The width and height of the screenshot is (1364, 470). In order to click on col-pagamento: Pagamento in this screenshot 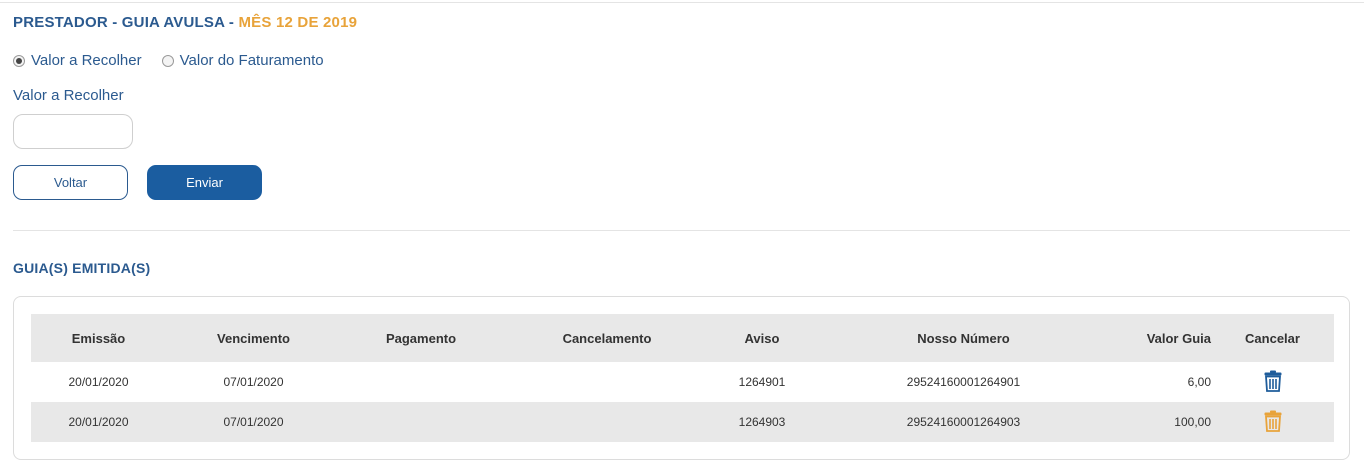, I will do `click(421, 338)`.